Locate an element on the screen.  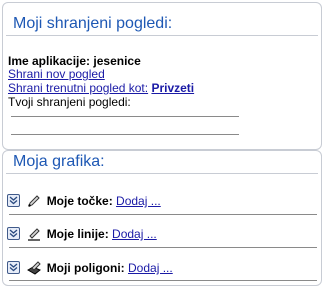
default-view-link: Privzeti is located at coordinates (172, 88).